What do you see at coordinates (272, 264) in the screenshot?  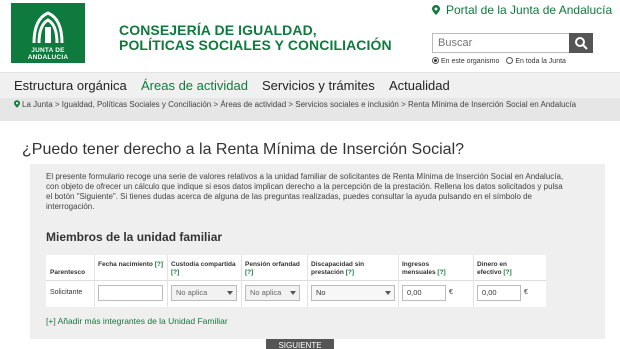 I see `header-pension-label: Pensión orfandad` at bounding box center [272, 264].